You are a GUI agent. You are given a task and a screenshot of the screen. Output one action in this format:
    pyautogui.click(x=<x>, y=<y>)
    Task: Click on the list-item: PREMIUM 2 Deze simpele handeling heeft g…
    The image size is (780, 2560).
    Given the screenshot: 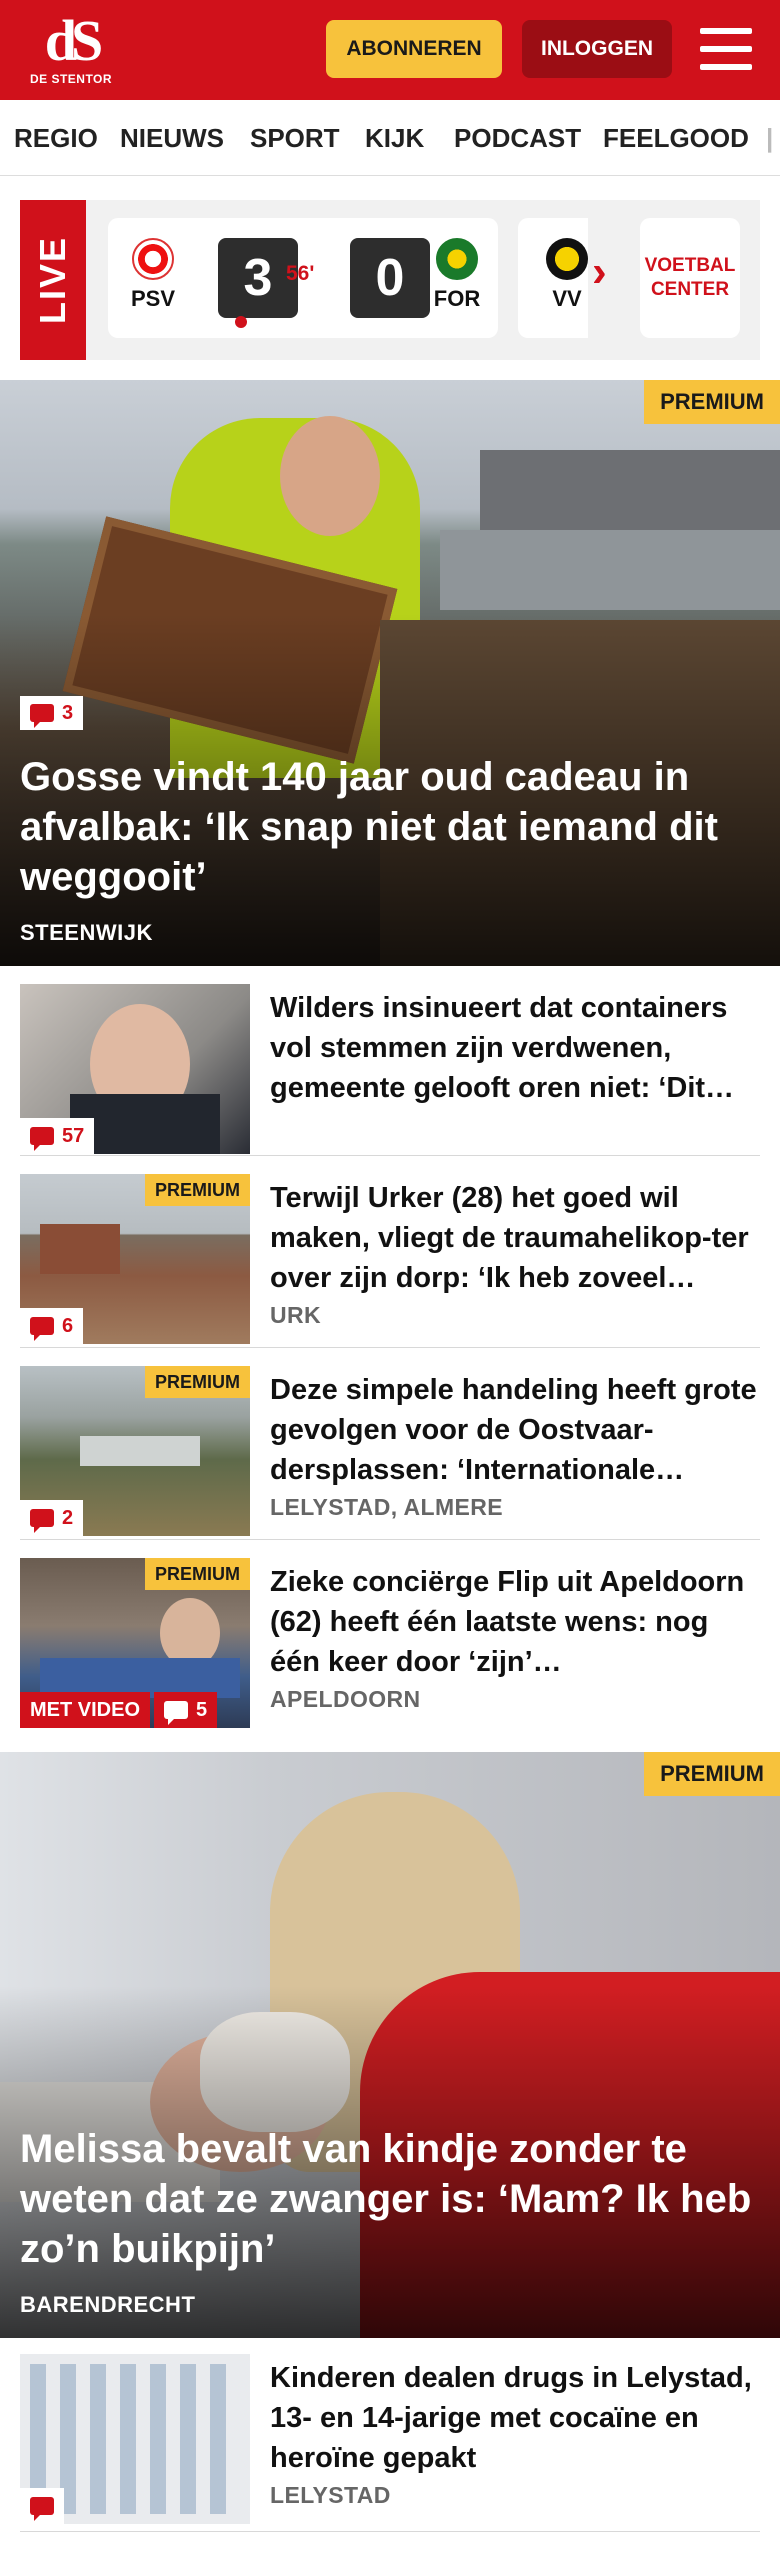 What is the action you would take?
    pyautogui.click(x=390, y=1444)
    